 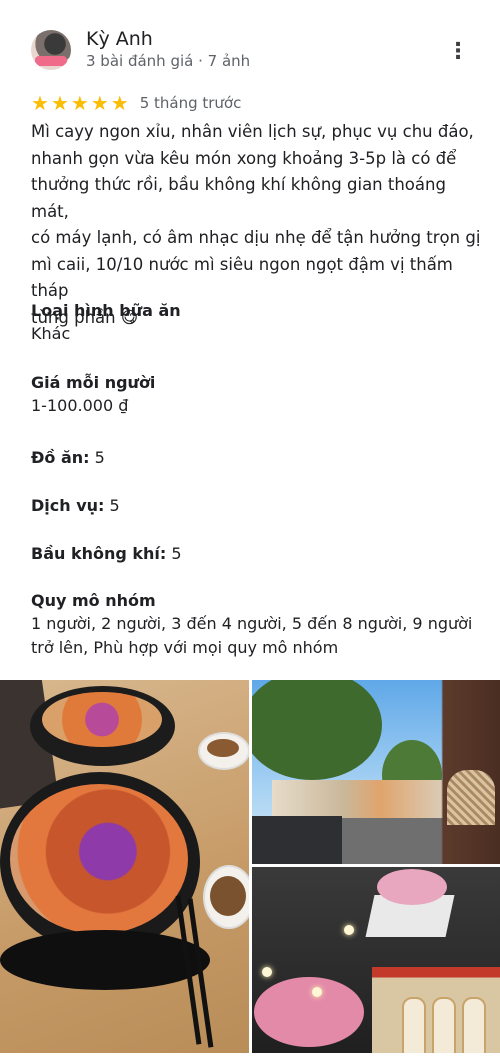 What do you see at coordinates (256, 458) in the screenshot?
I see `attribute-food: Đồ ăn: 5` at bounding box center [256, 458].